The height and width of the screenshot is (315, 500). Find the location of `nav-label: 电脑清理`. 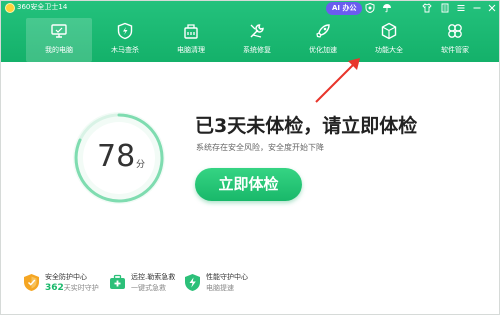

nav-label: 电脑清理 is located at coordinates (191, 50).